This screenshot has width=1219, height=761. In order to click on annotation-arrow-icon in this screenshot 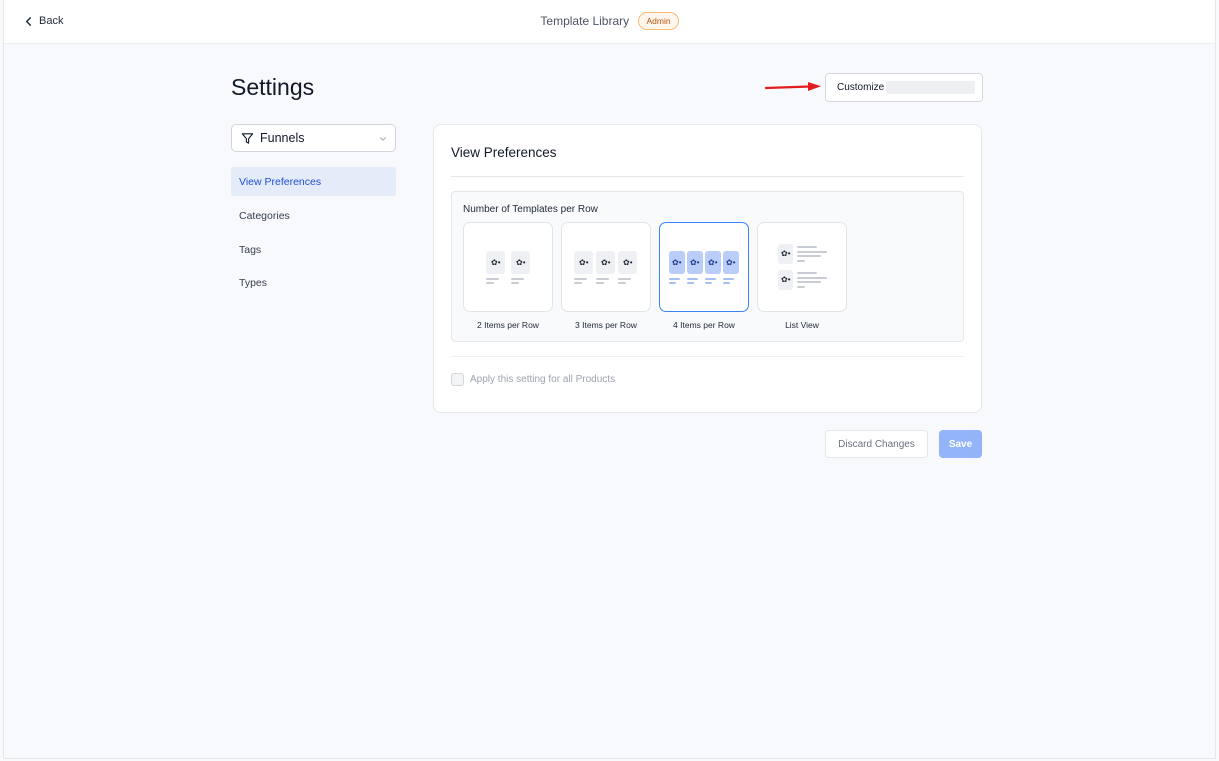, I will do `click(792, 86)`.